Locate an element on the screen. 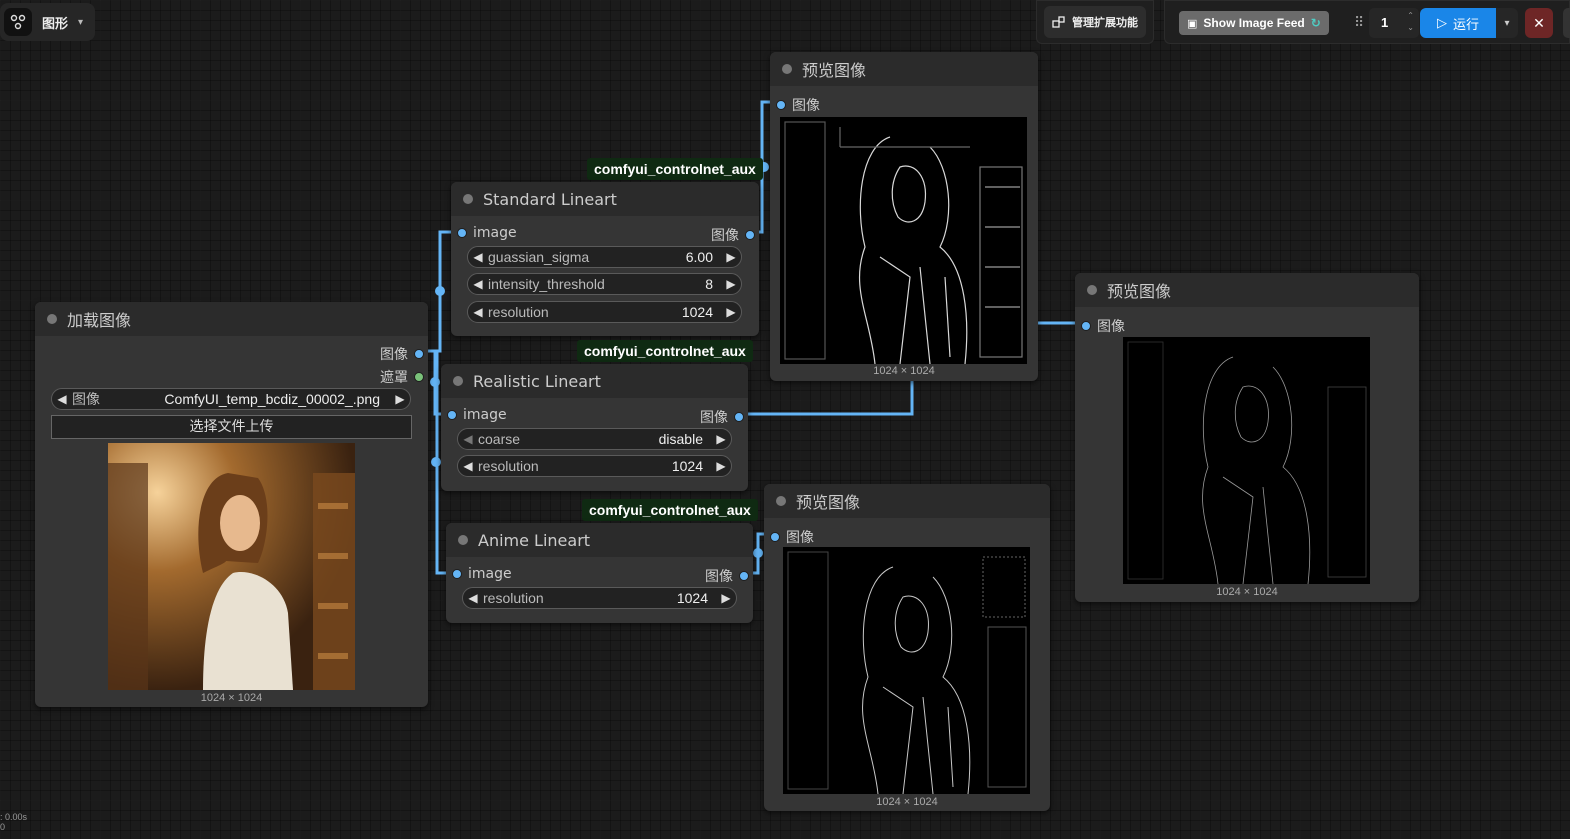 Image resolution: width=1570 pixels, height=839 pixels. image-file-widget: ◀ 图像 ComfyUI_temp_bcdiz_00002_.png ▶ is located at coordinates (231, 399).